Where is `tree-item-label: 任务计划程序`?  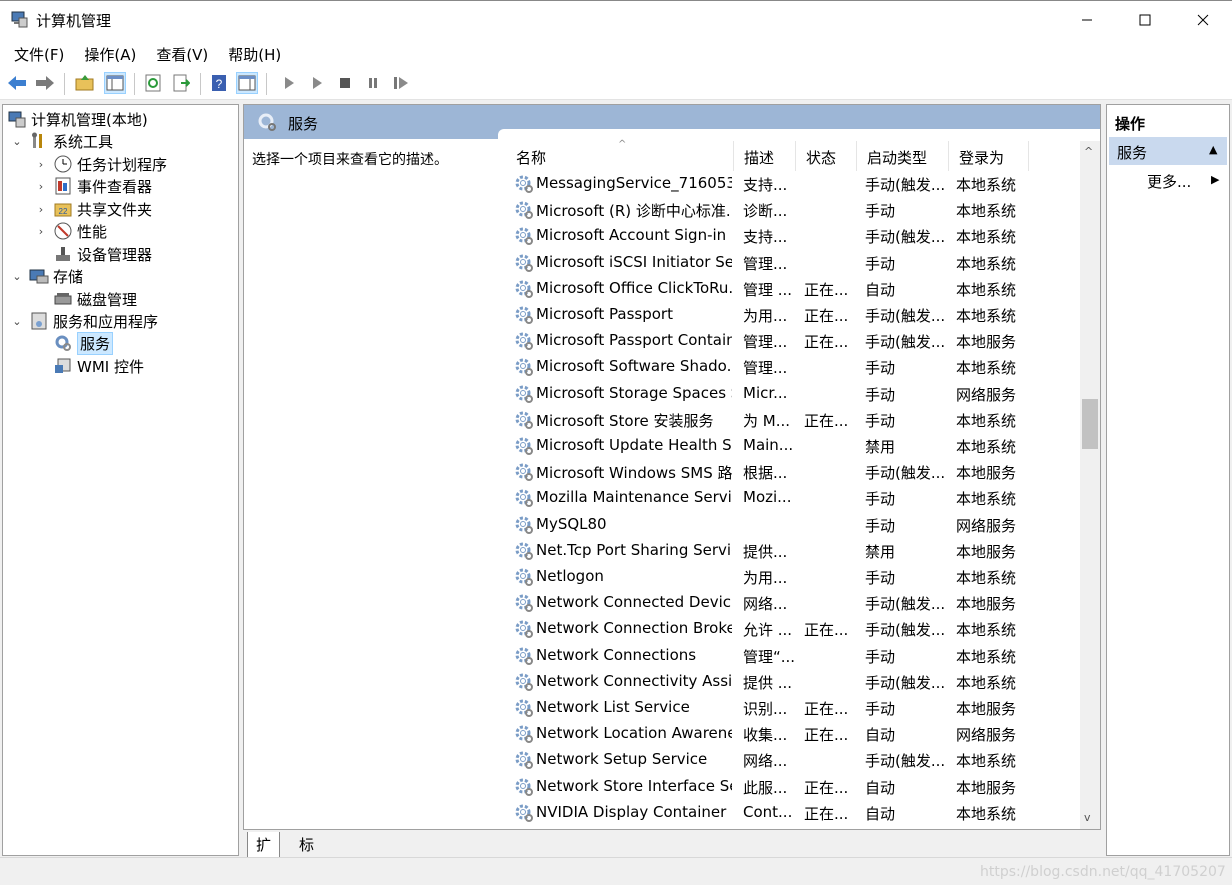
tree-item-label: 任务计划程序 is located at coordinates (122, 164).